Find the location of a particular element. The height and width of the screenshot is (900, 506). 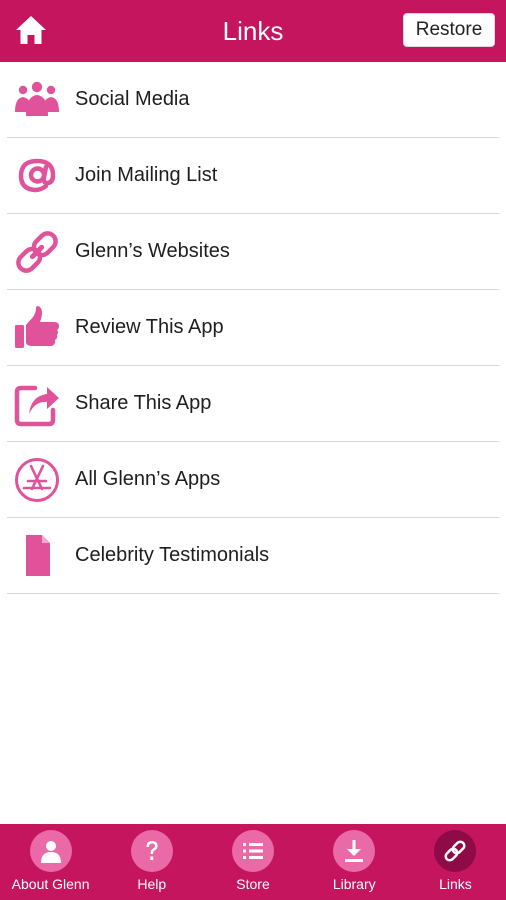

tab-label: Links is located at coordinates (455, 884).